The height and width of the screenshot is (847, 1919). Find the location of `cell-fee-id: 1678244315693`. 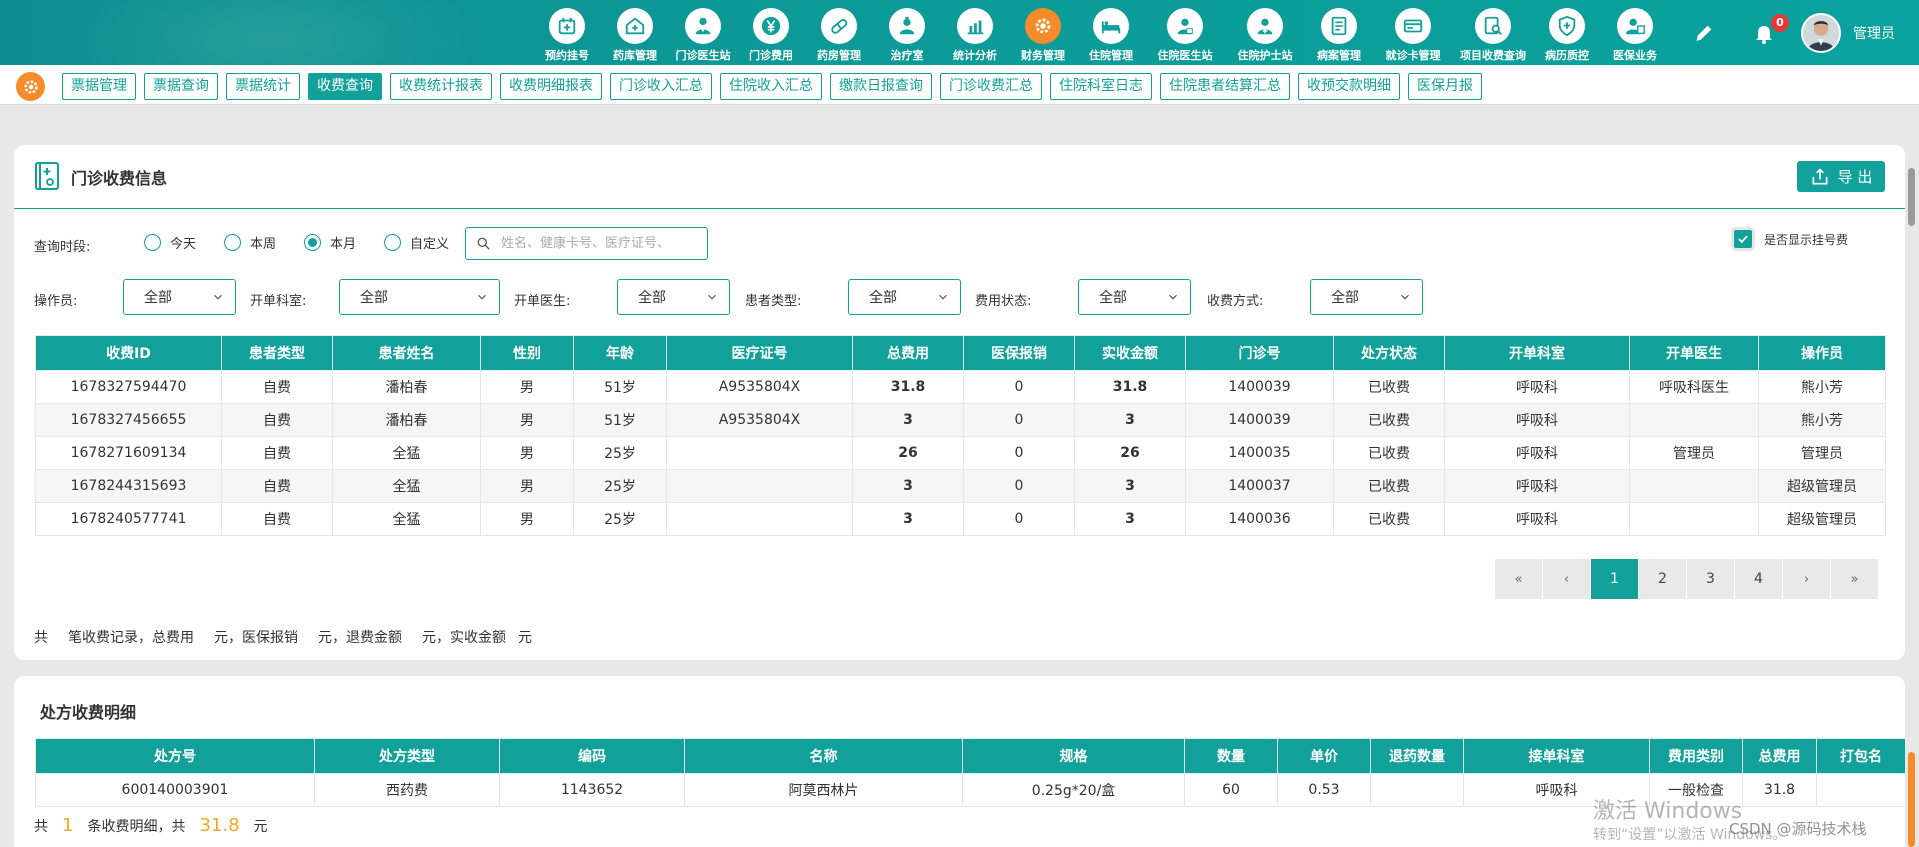

cell-fee-id: 1678244315693 is located at coordinates (128, 486).